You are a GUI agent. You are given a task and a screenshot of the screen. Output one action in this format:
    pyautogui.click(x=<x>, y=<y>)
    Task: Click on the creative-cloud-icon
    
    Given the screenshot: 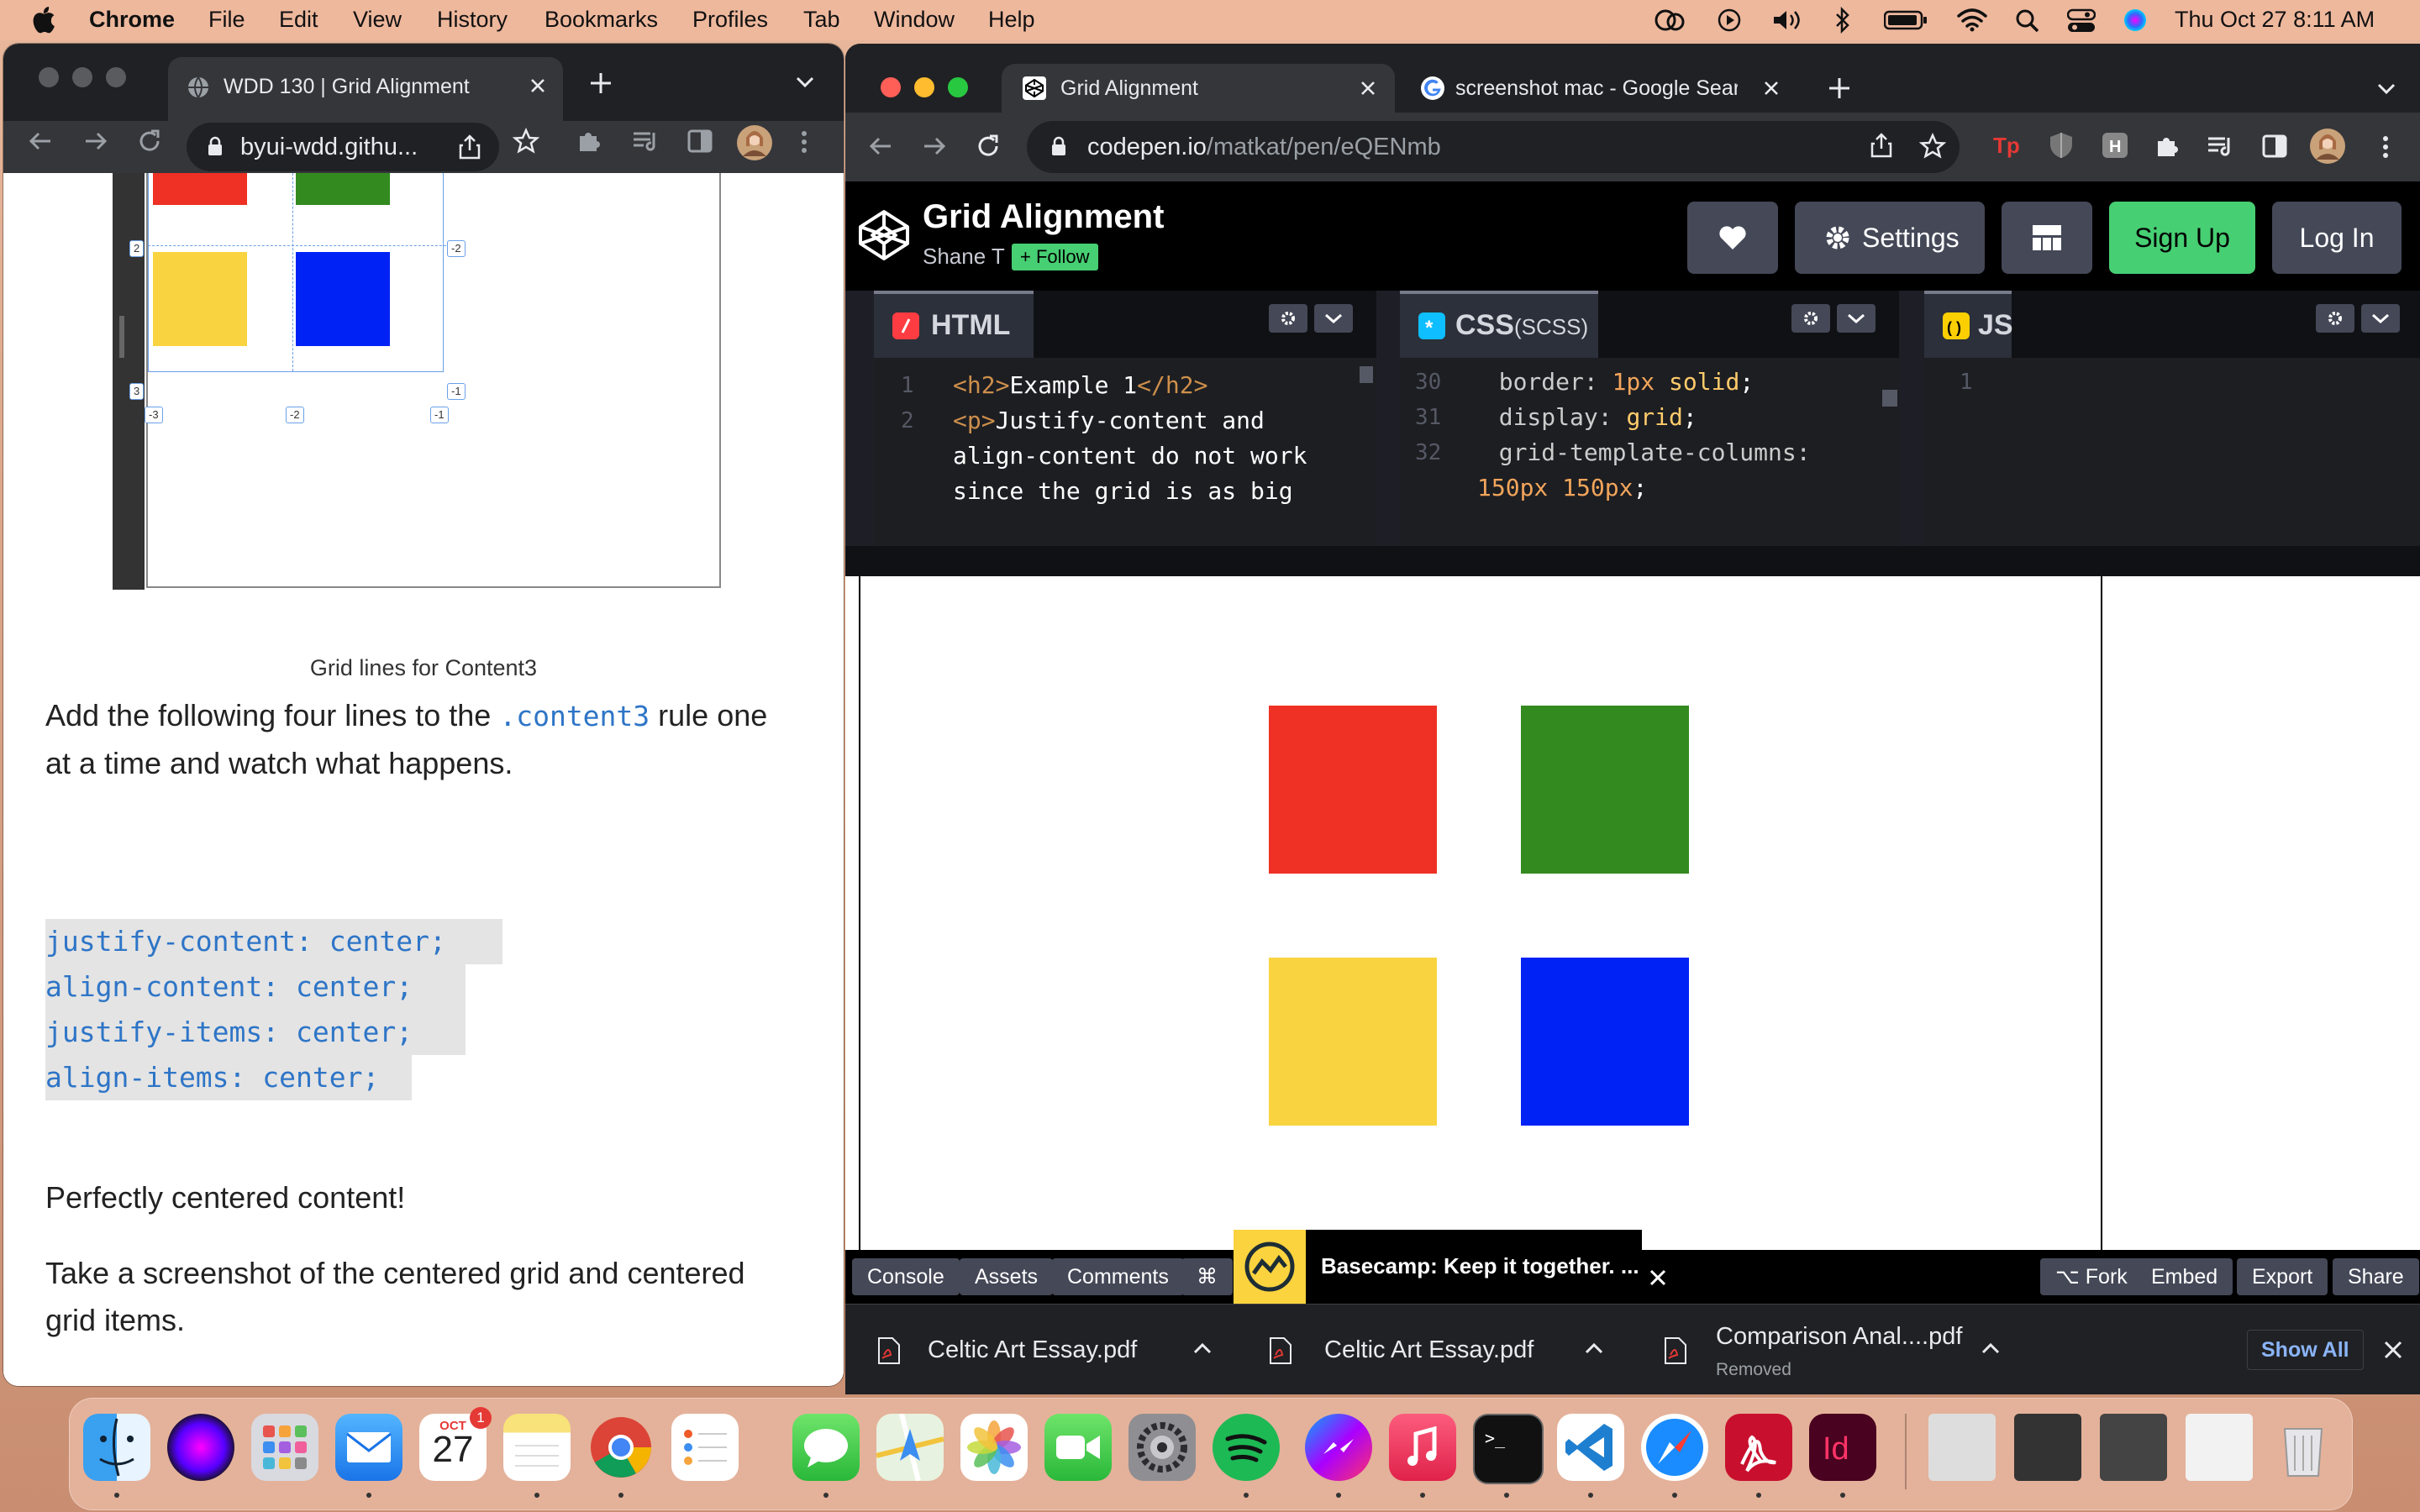 What is the action you would take?
    pyautogui.click(x=1670, y=20)
    